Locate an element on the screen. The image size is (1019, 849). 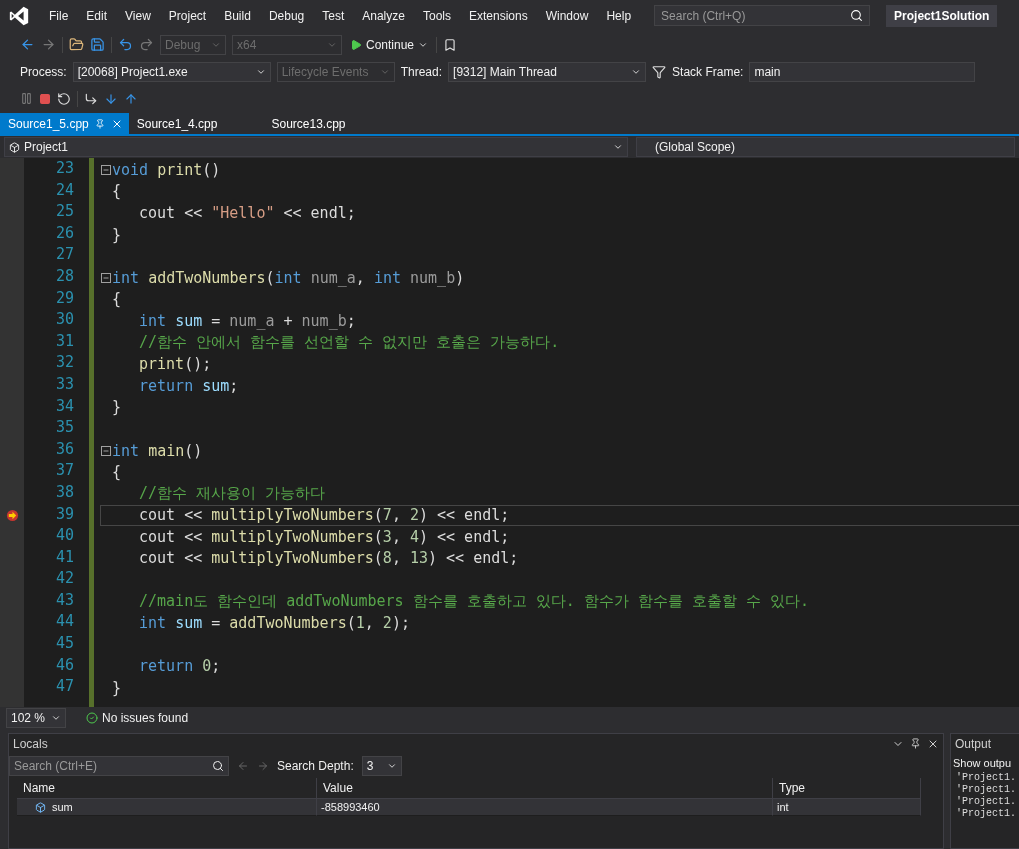
line-number: 24 is located at coordinates (64, 190).